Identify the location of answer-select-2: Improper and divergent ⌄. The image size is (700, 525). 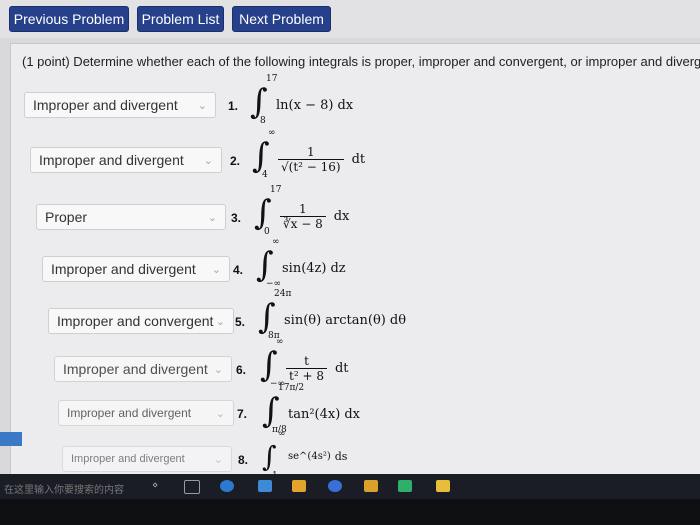
(126, 160).